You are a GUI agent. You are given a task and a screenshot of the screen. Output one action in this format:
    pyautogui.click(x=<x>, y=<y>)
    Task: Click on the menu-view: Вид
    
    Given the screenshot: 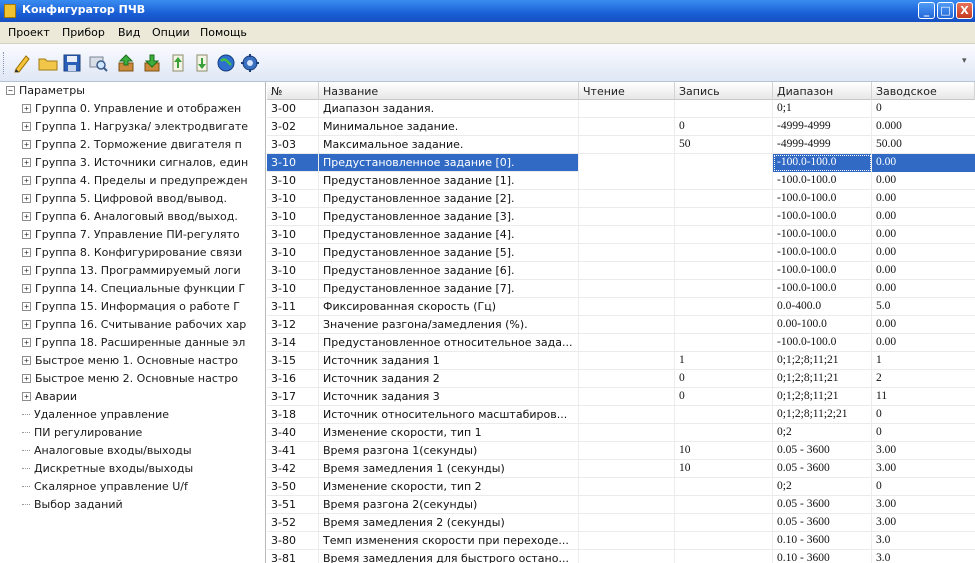 What is the action you would take?
    pyautogui.click(x=129, y=32)
    